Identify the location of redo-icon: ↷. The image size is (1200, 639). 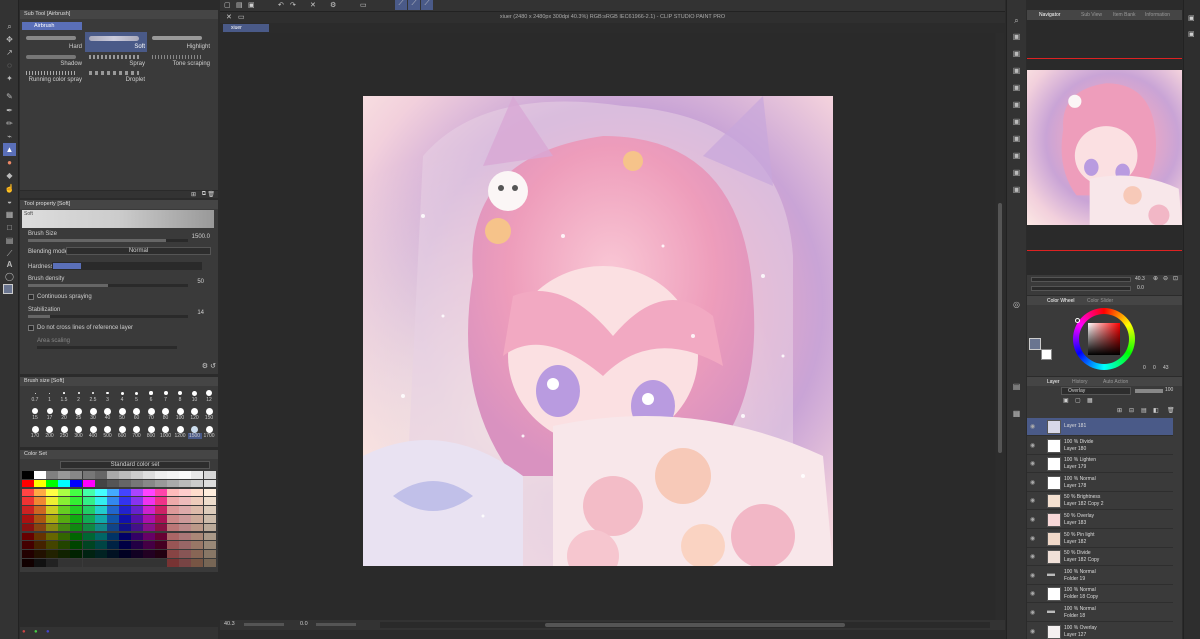
(293, 5).